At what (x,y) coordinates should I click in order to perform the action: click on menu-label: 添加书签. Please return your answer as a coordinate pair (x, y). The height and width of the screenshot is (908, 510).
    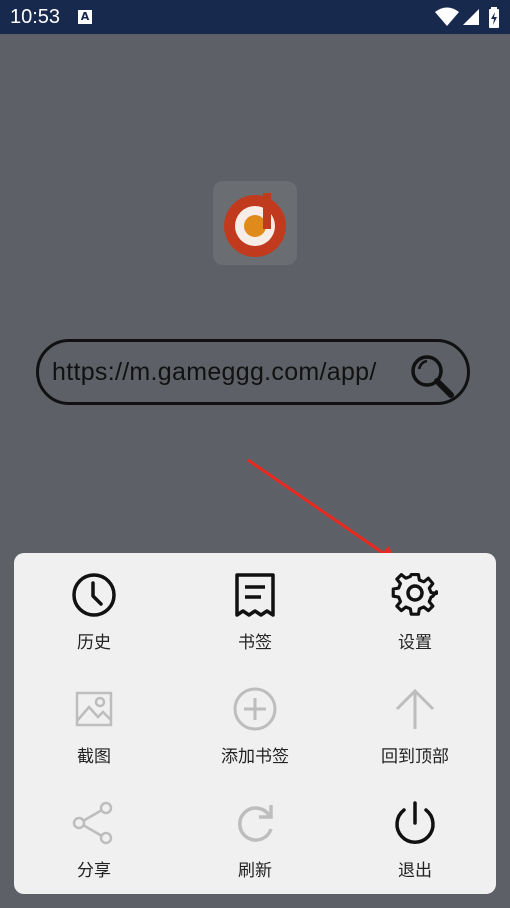
    Looking at the image, I should click on (255, 757).